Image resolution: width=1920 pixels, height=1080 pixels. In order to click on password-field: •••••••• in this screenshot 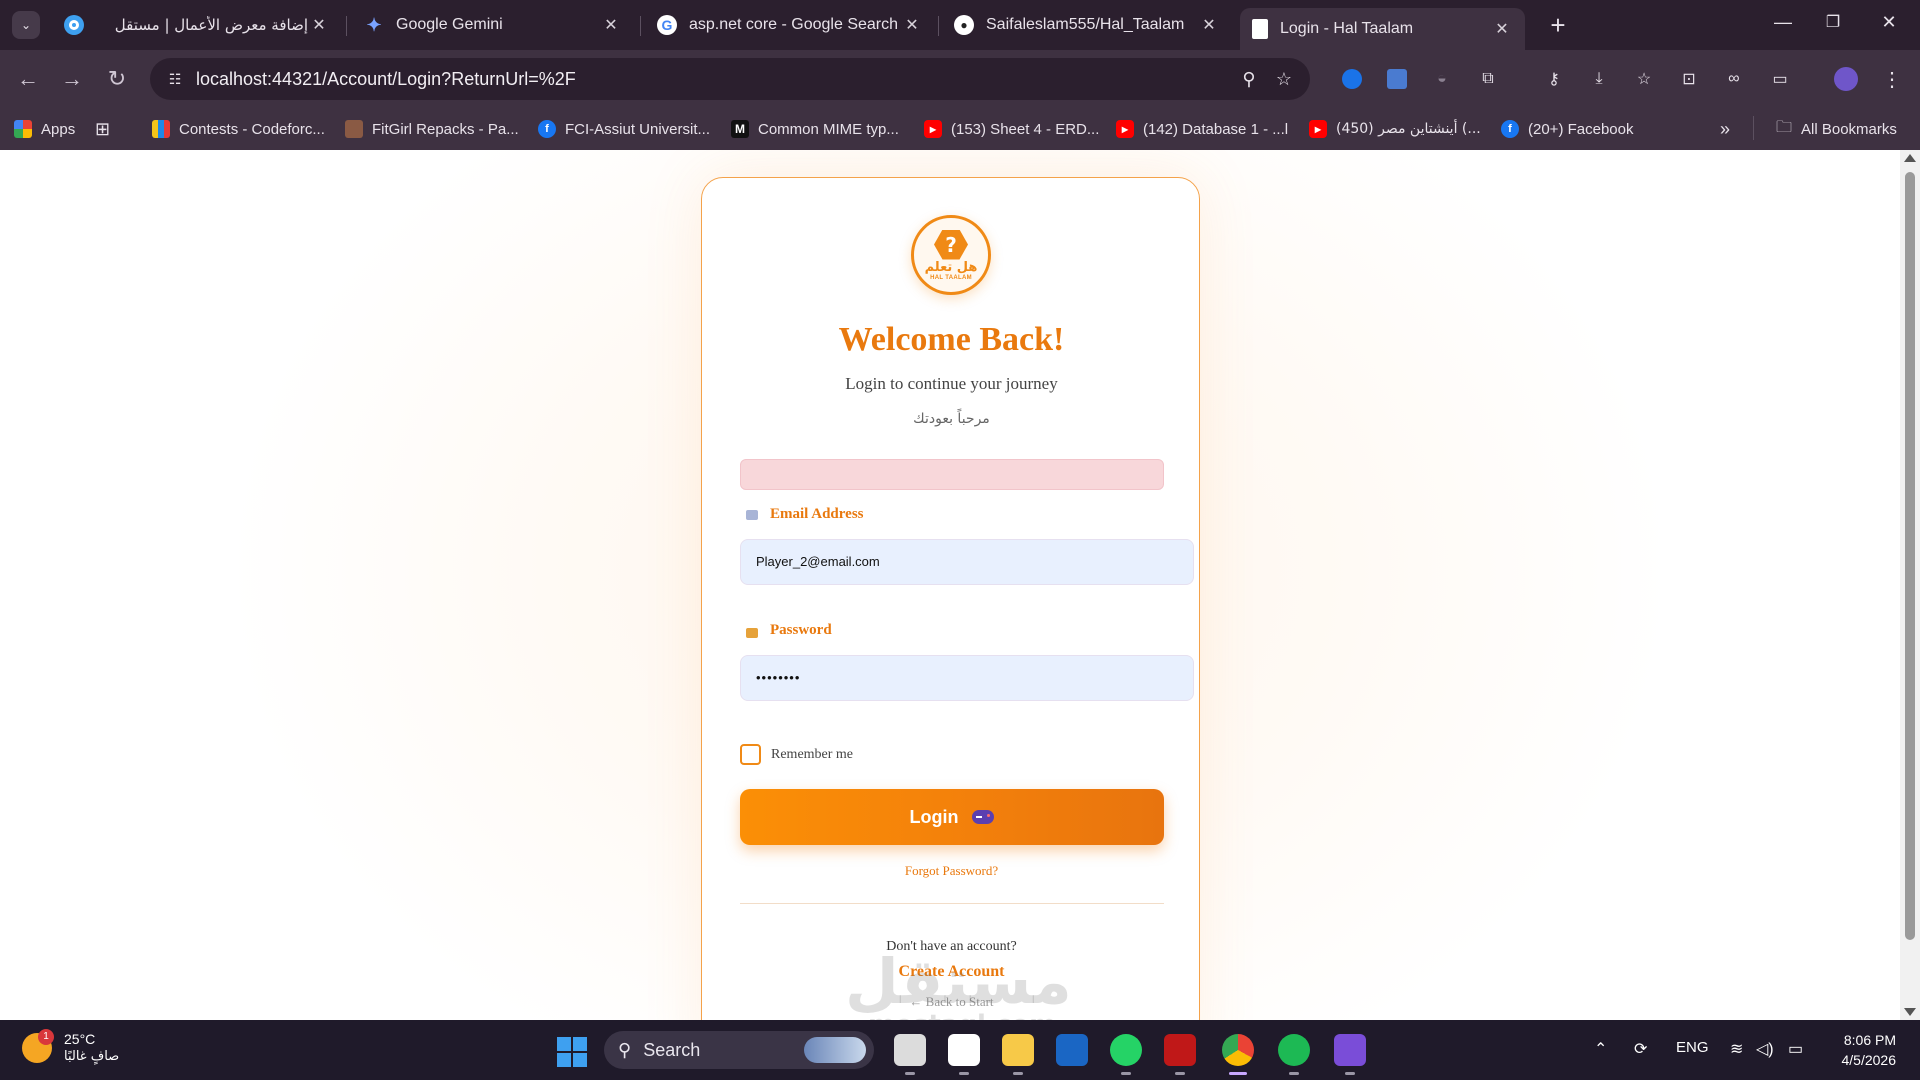, I will do `click(967, 678)`.